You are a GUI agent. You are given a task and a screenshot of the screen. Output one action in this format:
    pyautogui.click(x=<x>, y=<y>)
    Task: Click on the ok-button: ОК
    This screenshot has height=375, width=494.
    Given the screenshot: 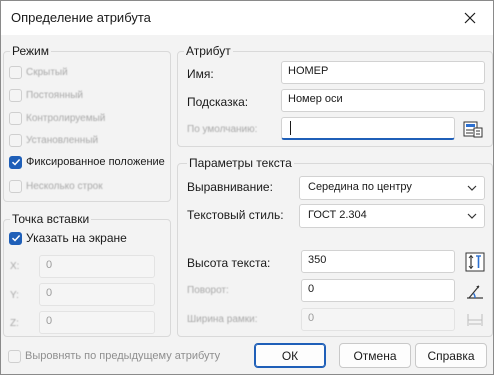 What is the action you would take?
    pyautogui.click(x=290, y=355)
    